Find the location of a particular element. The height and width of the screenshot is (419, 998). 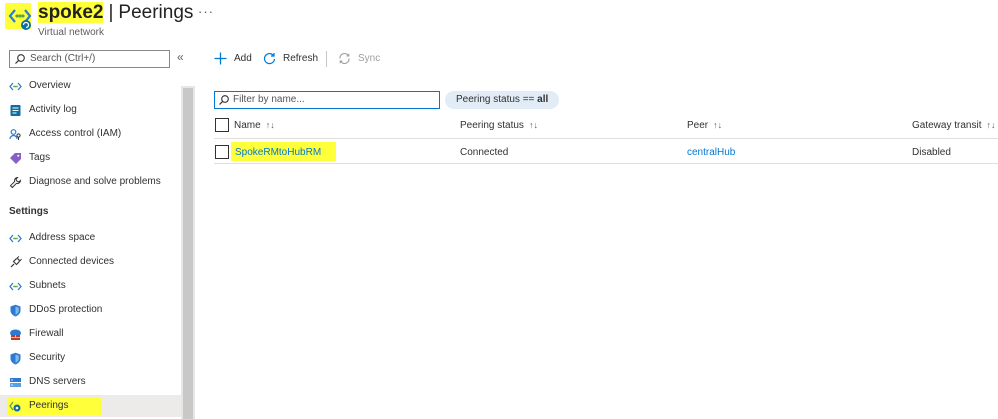

column-header-peer: Peer ↑↓ is located at coordinates (704, 125).